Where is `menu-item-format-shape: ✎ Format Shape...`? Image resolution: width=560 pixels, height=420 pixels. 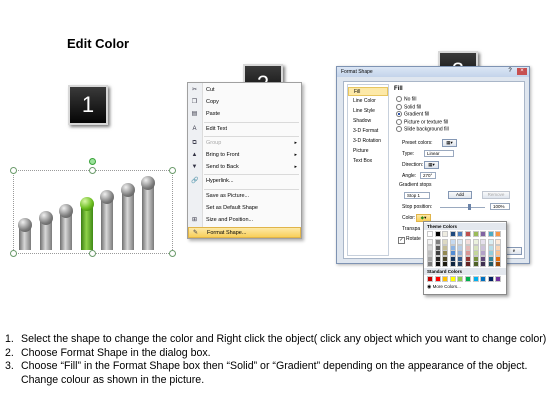
menu-item-format-shape: ✎ Format Shape... is located at coordinates (244, 233).